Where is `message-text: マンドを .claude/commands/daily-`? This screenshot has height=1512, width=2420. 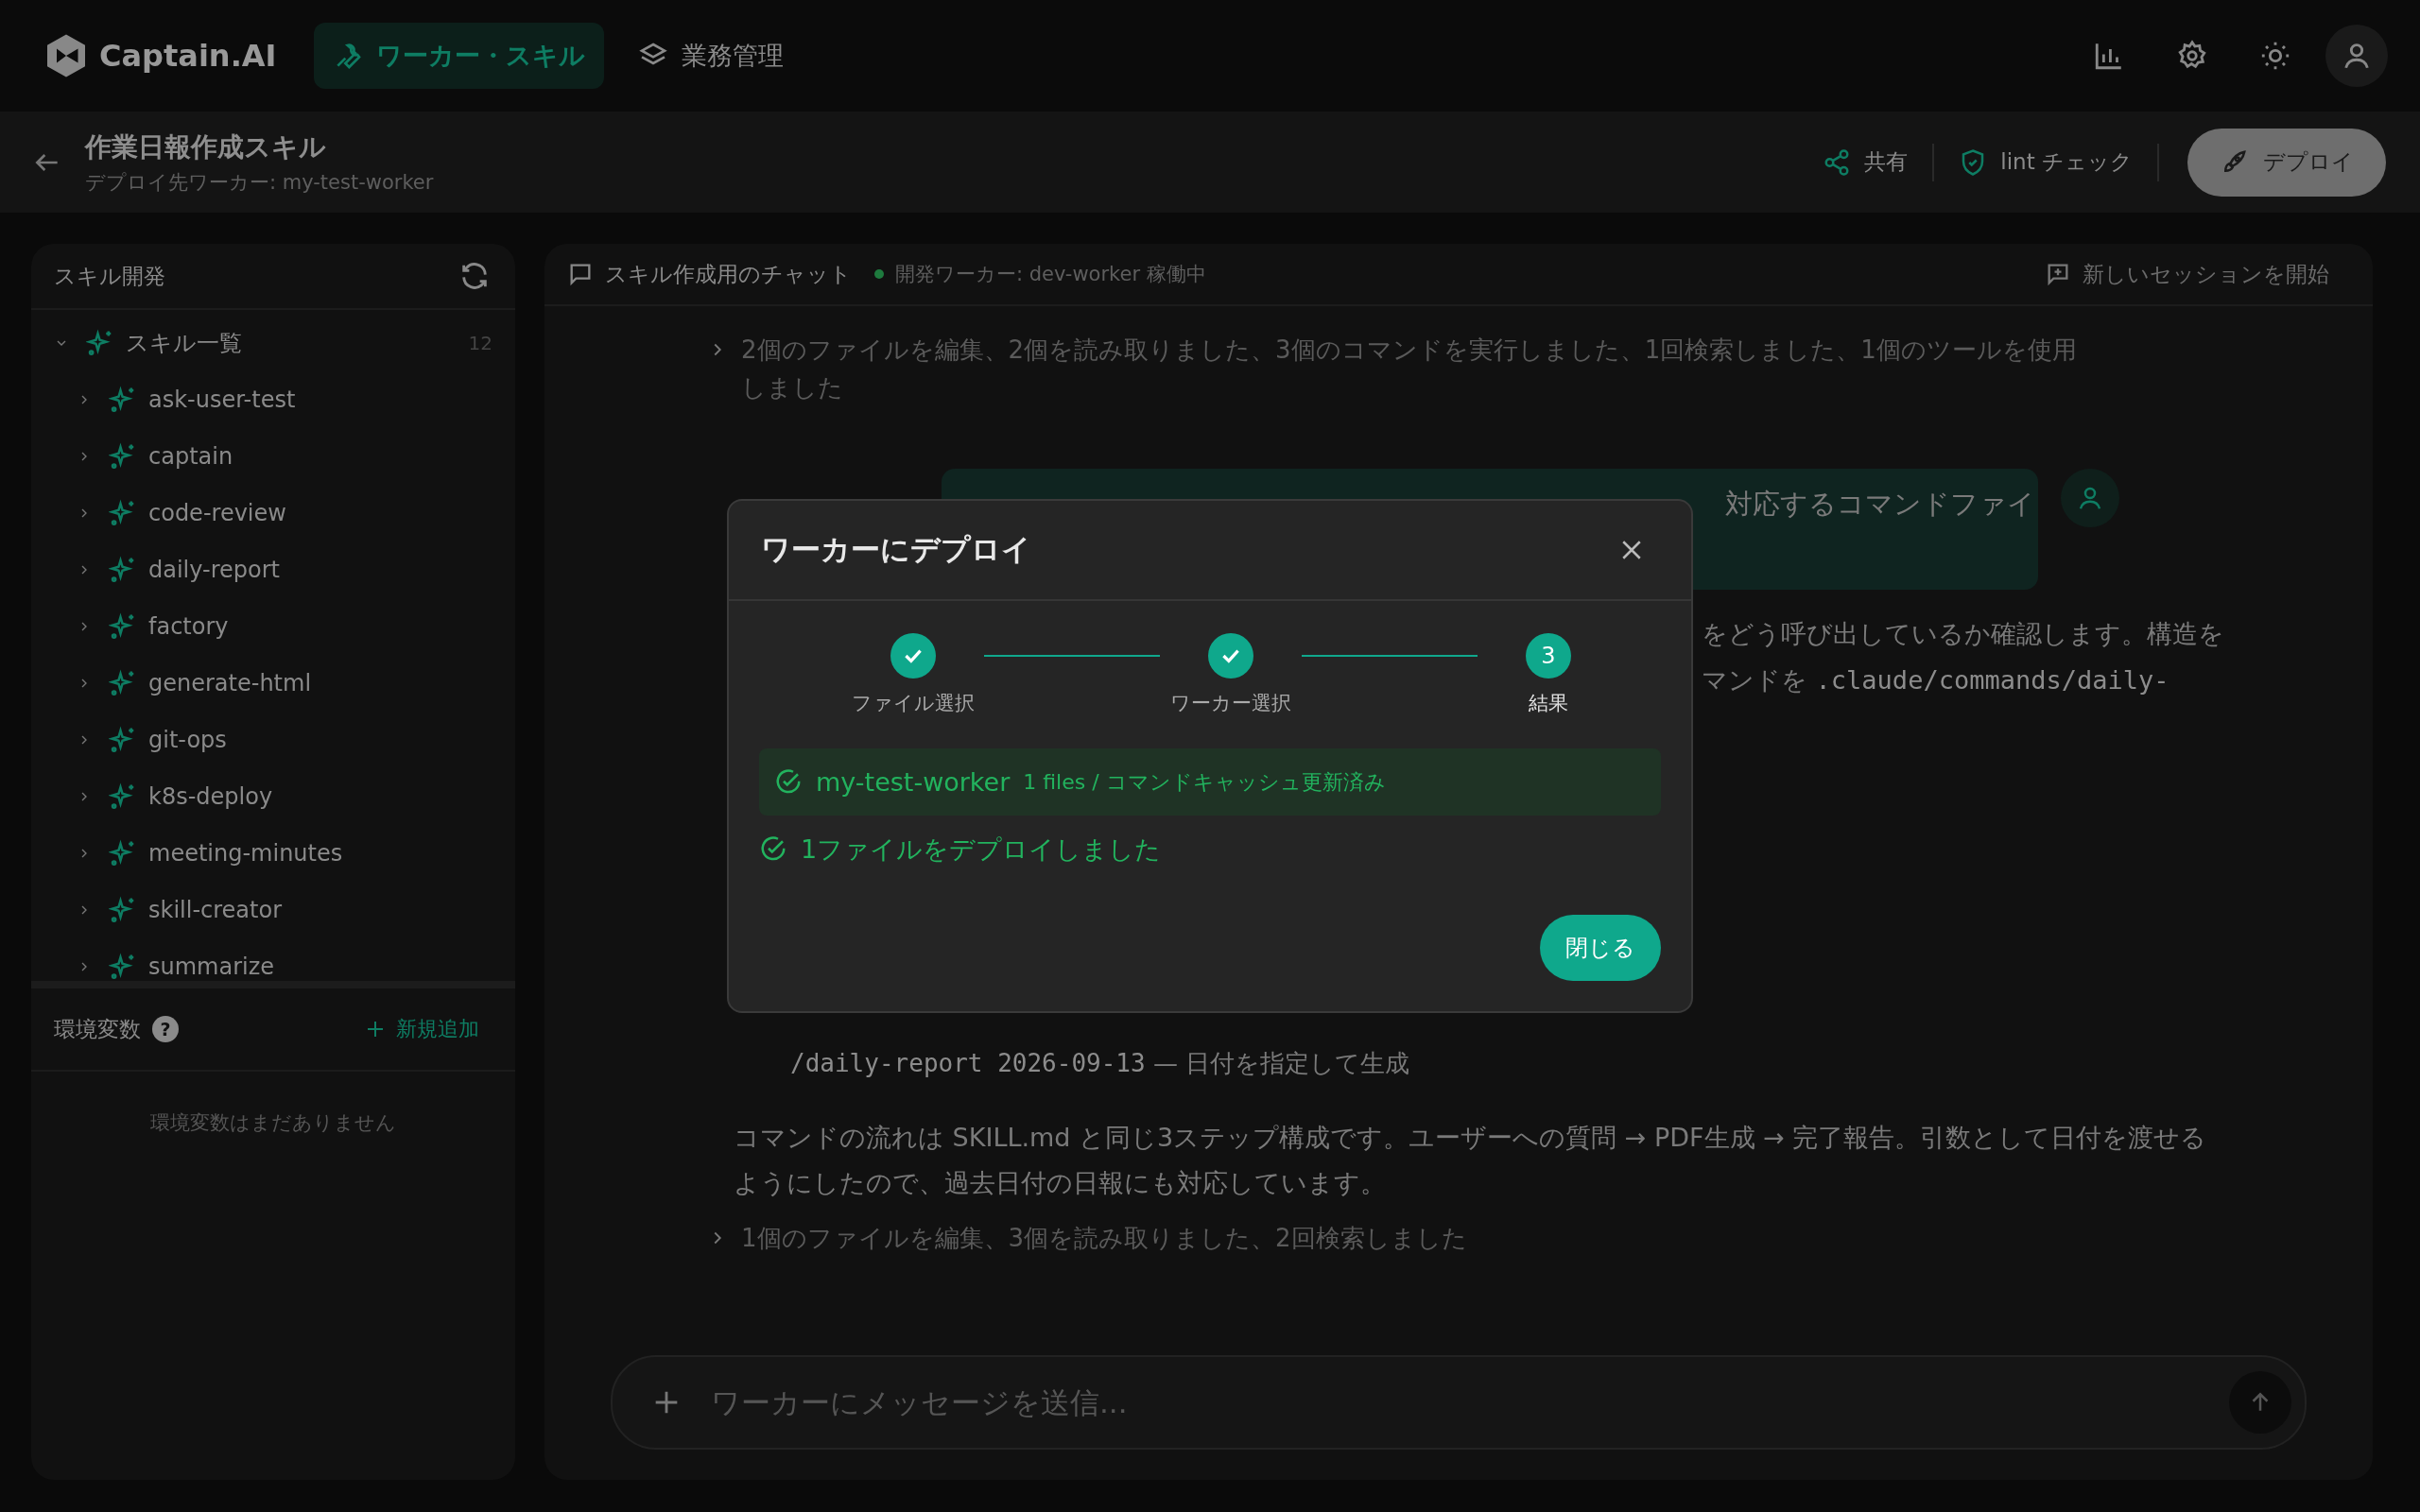 message-text: マンドを .claude/commands/daily- is located at coordinates (1936, 680).